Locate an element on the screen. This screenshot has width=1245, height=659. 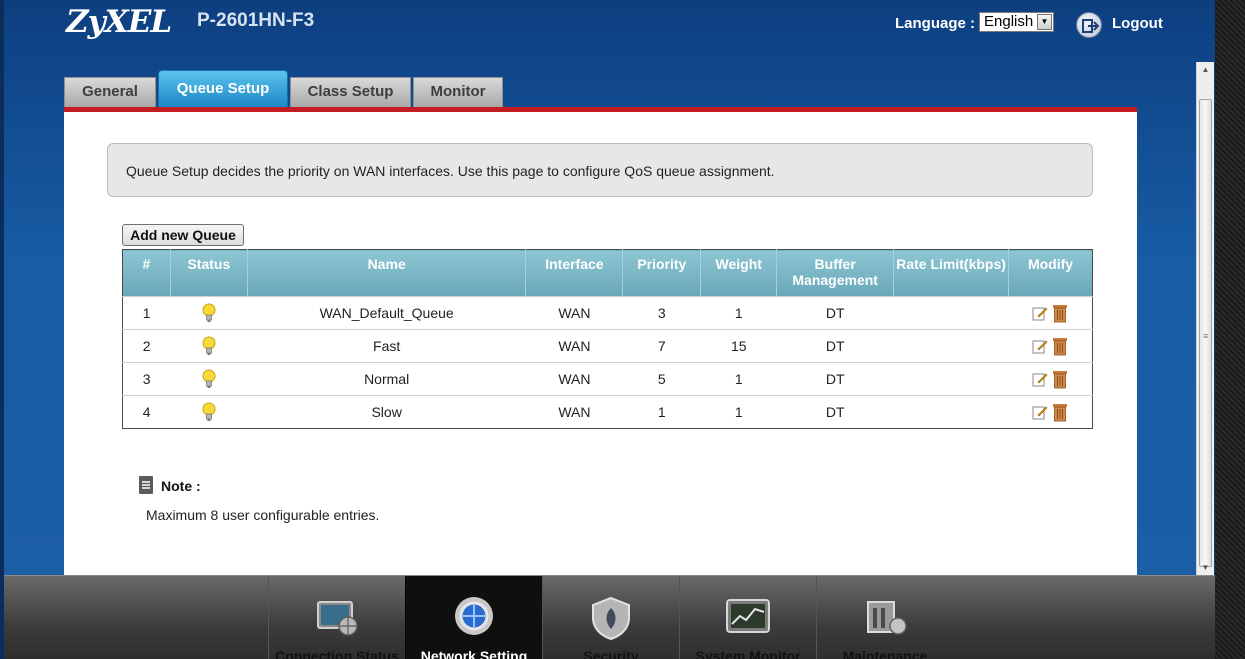
network-globe-icon is located at coordinates (474, 616).